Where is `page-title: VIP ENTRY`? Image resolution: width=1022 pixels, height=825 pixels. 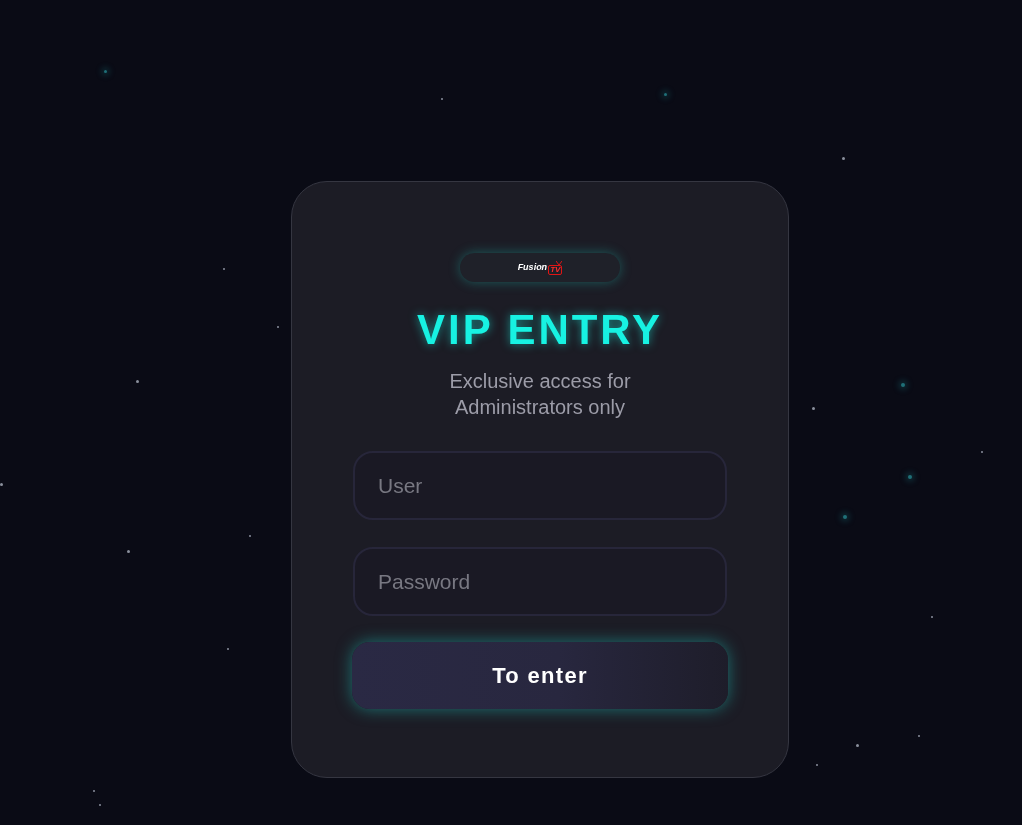
page-title: VIP ENTRY is located at coordinates (540, 330).